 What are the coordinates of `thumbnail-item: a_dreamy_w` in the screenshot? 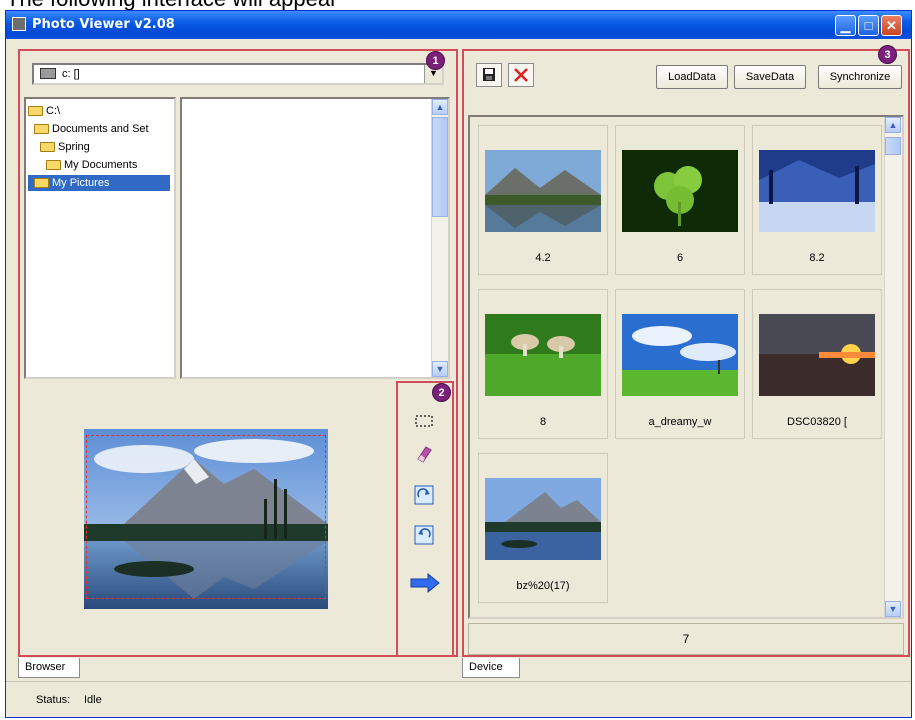 It's located at (680, 364).